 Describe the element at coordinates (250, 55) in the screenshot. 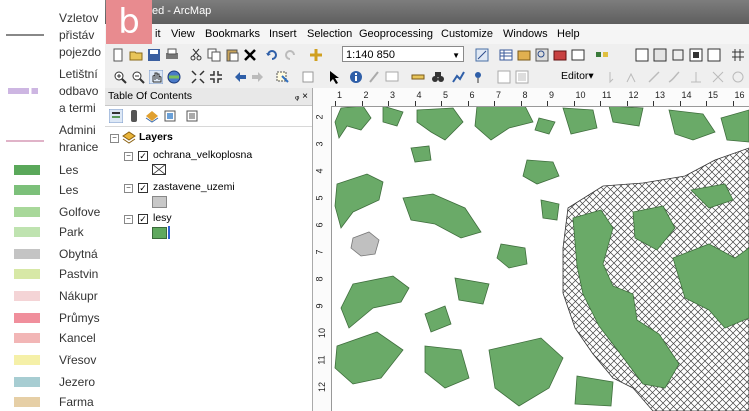

I see `delete-icon` at that location.